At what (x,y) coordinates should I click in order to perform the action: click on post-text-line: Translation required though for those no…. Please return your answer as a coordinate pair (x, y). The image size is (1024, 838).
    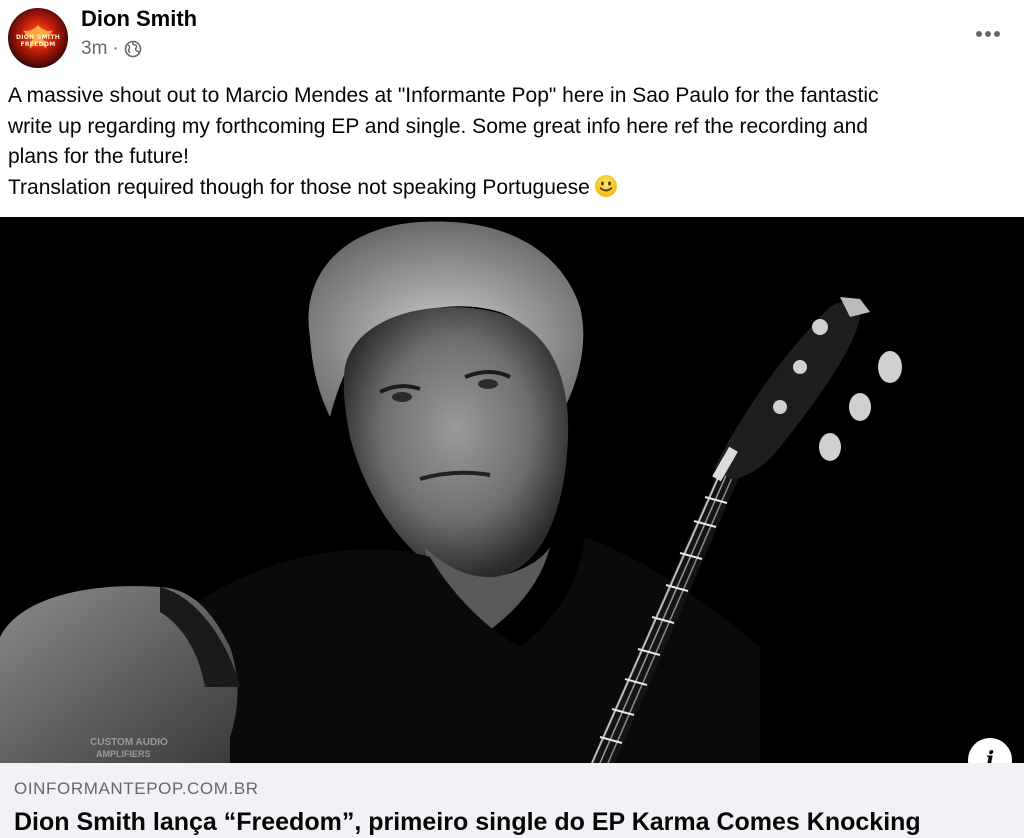
    Looking at the image, I should click on (299, 187).